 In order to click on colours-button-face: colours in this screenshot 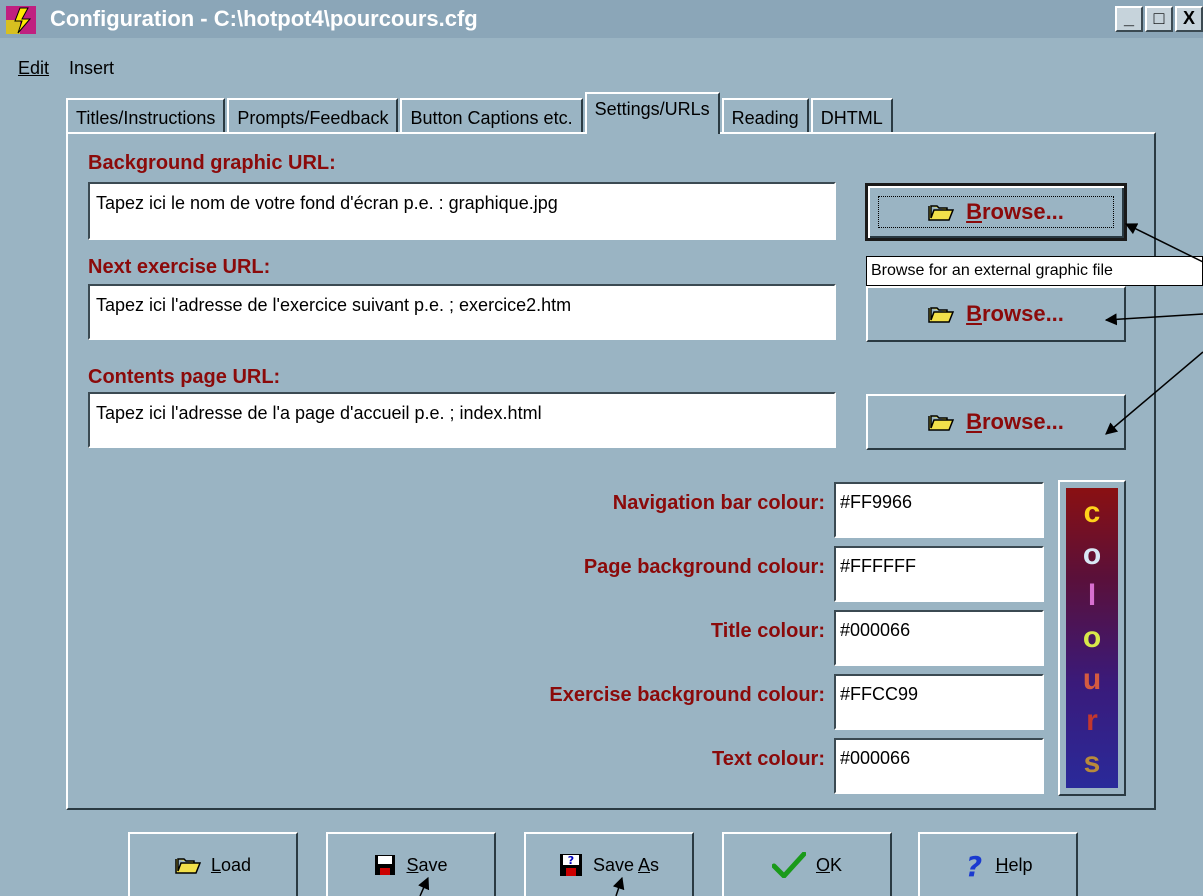, I will do `click(1092, 638)`.